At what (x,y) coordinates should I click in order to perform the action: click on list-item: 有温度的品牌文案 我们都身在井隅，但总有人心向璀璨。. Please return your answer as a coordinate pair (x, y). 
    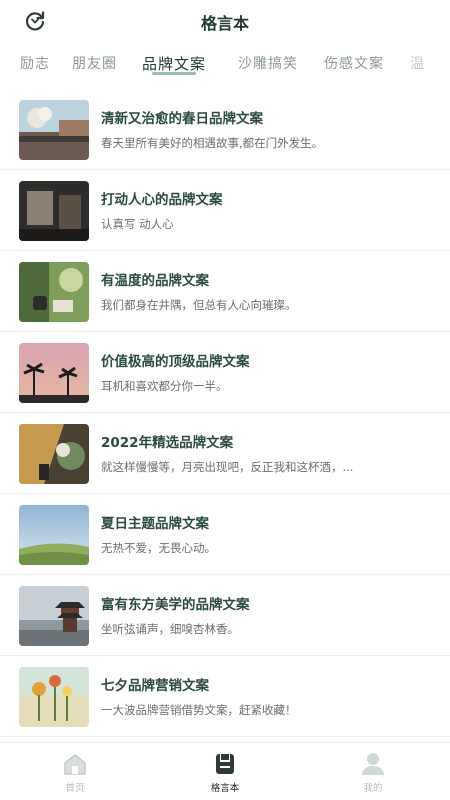
    Looking at the image, I should click on (225, 292).